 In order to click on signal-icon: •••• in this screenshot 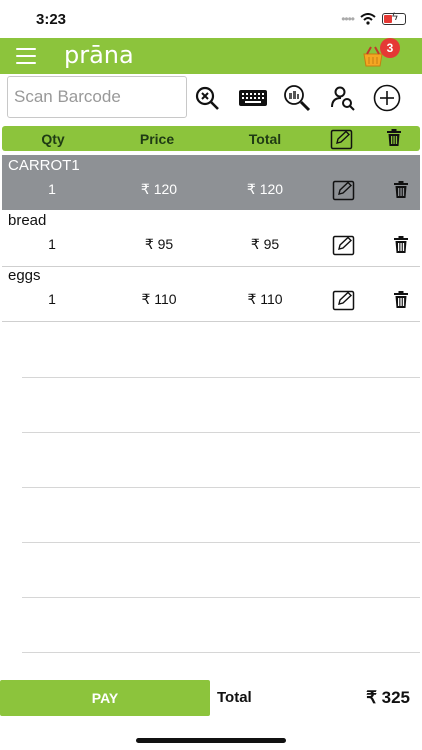, I will do `click(348, 19)`.